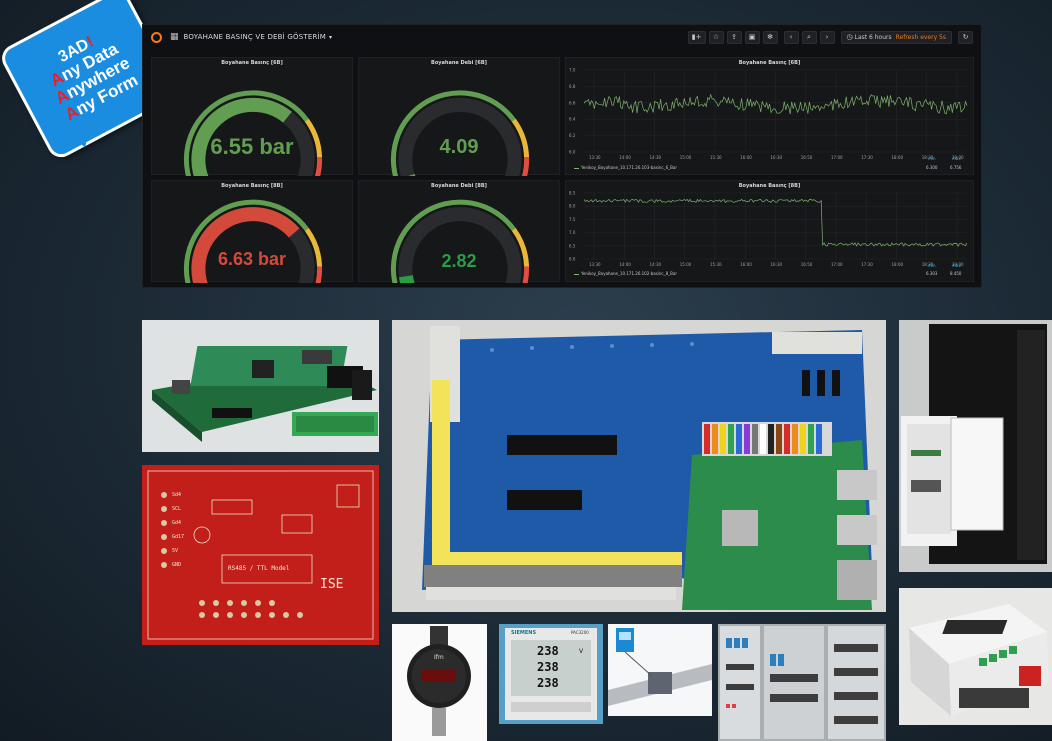 The image size is (1052, 741). Describe the element at coordinates (849, 37) in the screenshot. I see `clock-icon: ◷` at that location.